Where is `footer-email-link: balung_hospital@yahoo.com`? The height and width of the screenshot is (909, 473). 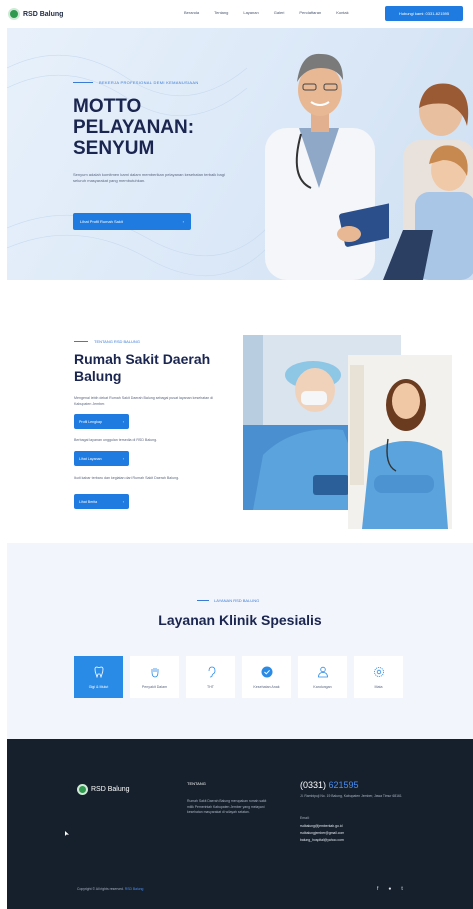 footer-email-link: balung_hospital@yahoo.com is located at coordinates (322, 840).